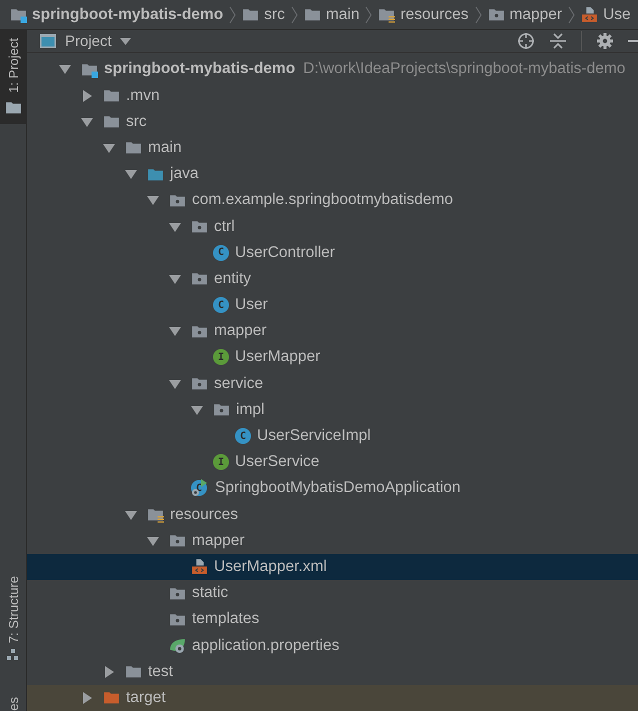 This screenshot has width=638, height=711. Describe the element at coordinates (184, 174) in the screenshot. I see `tree-item-label: java` at that location.